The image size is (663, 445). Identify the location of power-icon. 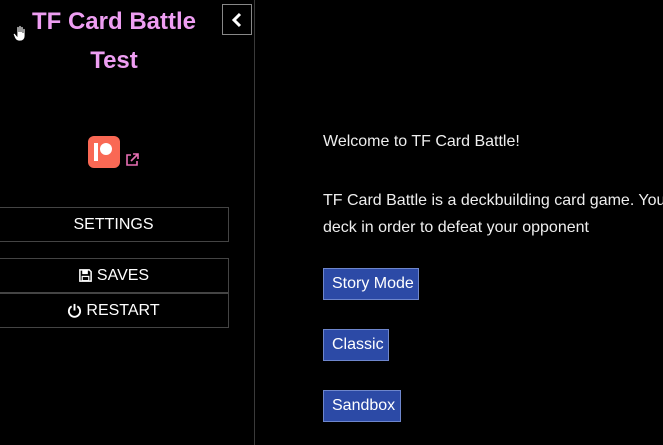
(75, 310).